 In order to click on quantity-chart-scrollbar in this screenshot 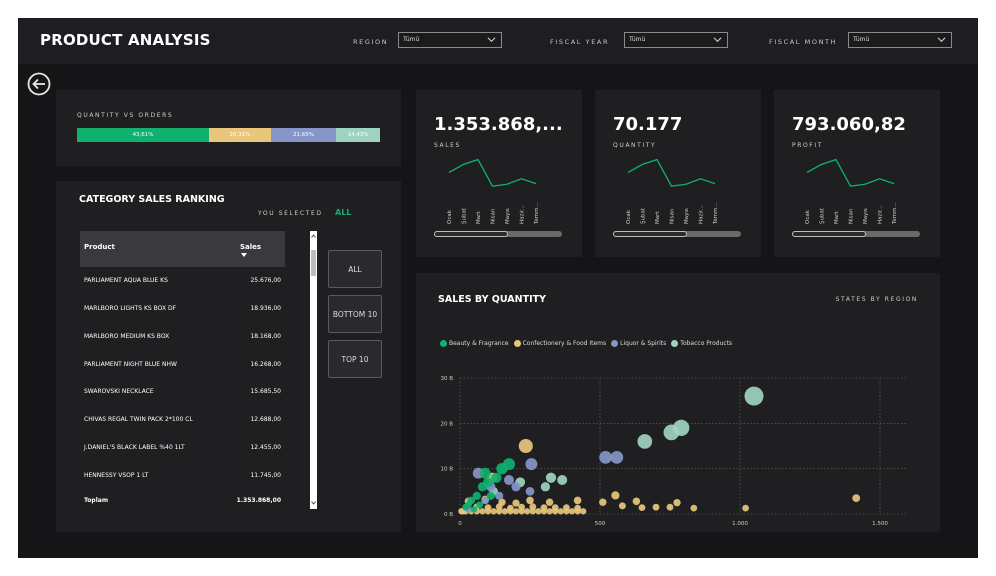, I will do `click(677, 234)`.